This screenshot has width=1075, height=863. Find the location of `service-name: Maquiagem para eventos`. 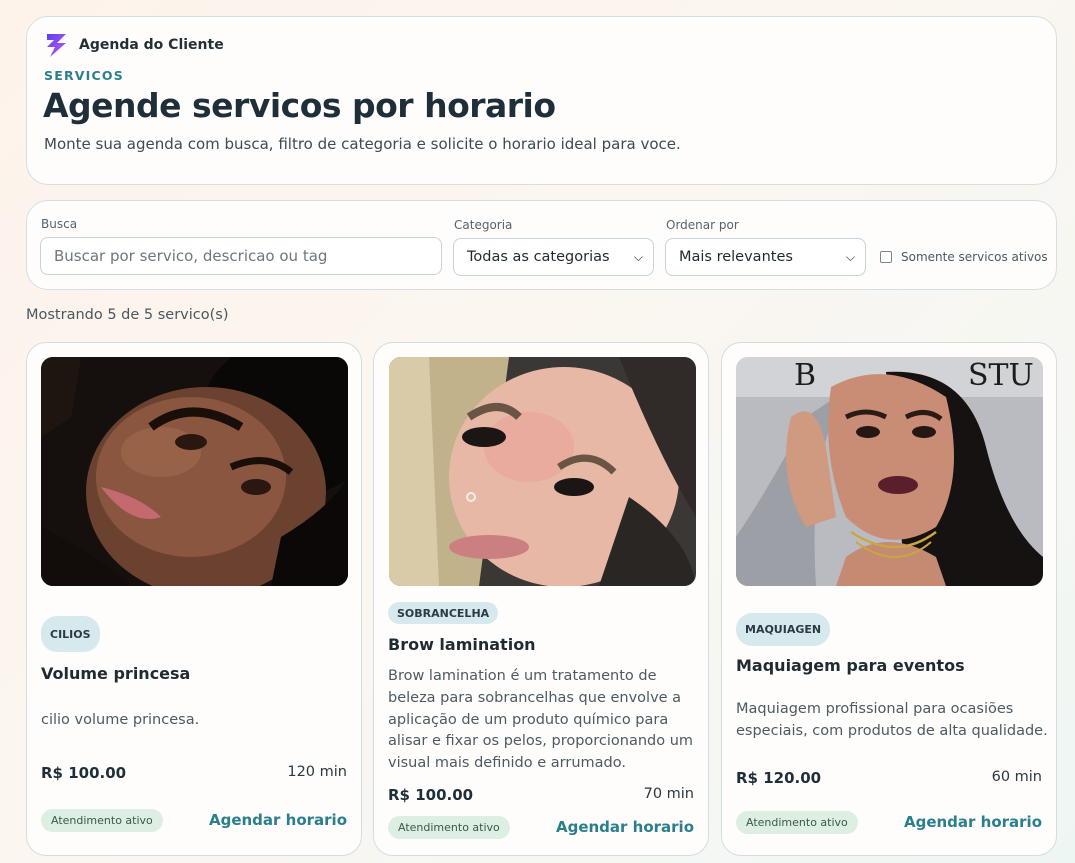

service-name: Maquiagem para eventos is located at coordinates (850, 665).